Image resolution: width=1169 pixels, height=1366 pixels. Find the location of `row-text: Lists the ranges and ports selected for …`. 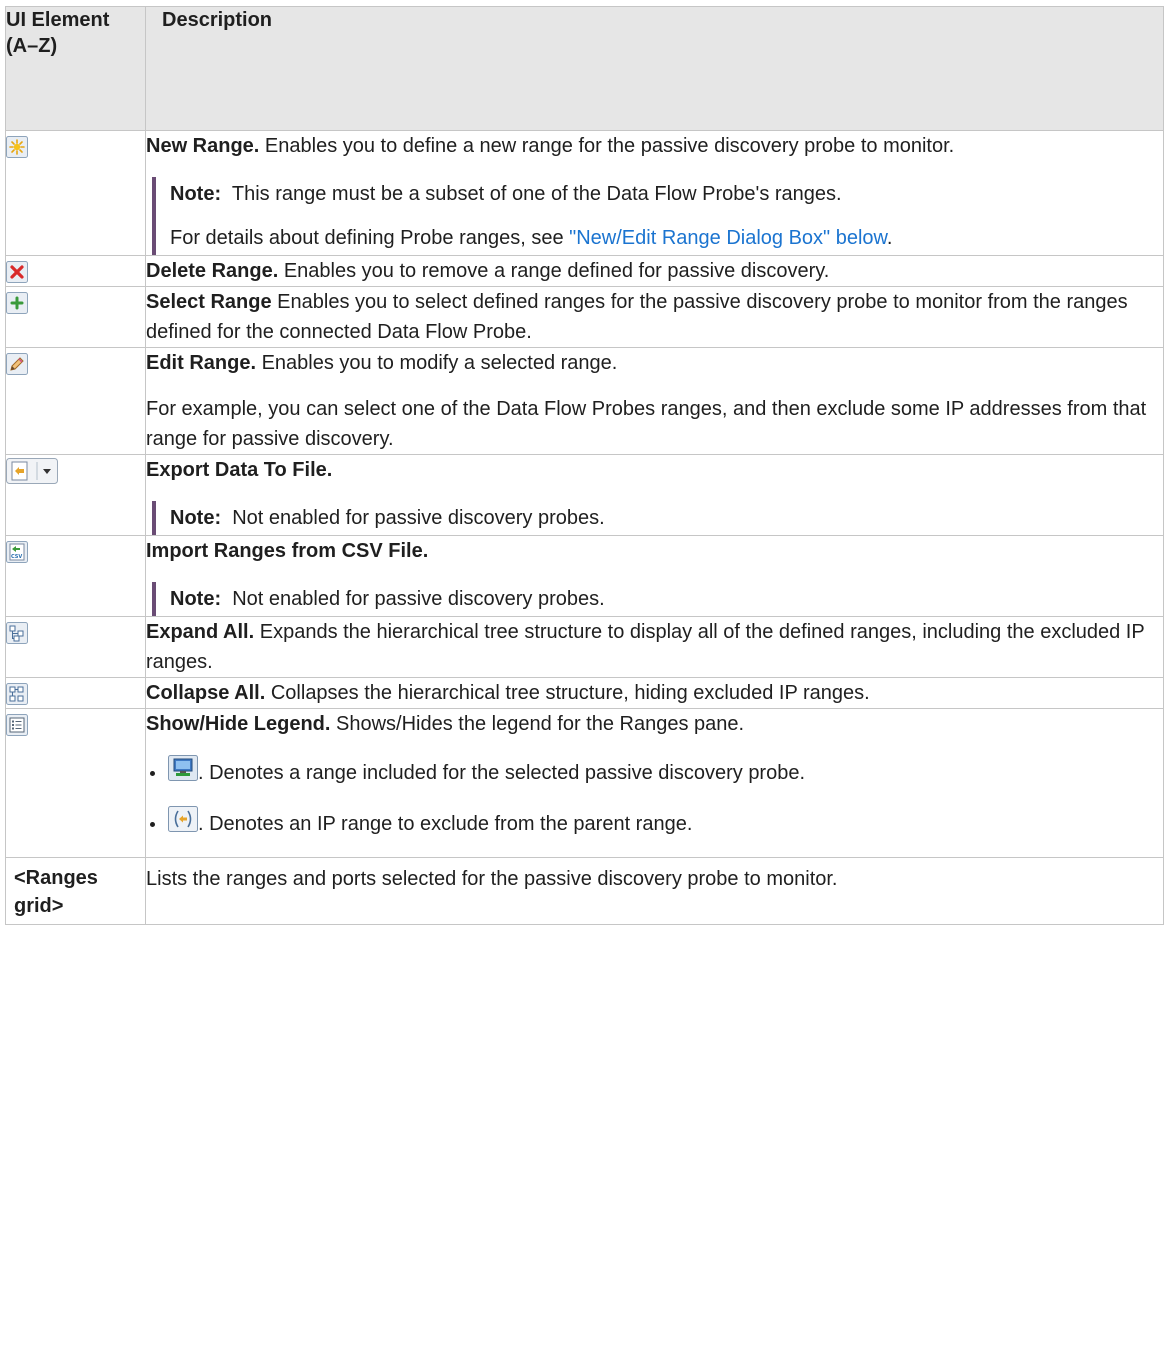

row-text: Lists the ranges and ports selected for … is located at coordinates (492, 879).